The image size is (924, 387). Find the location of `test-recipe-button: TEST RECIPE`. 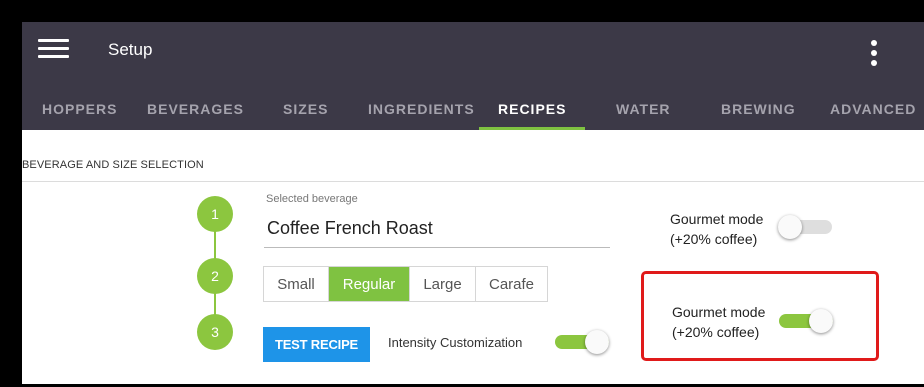

test-recipe-button: TEST RECIPE is located at coordinates (316, 344).